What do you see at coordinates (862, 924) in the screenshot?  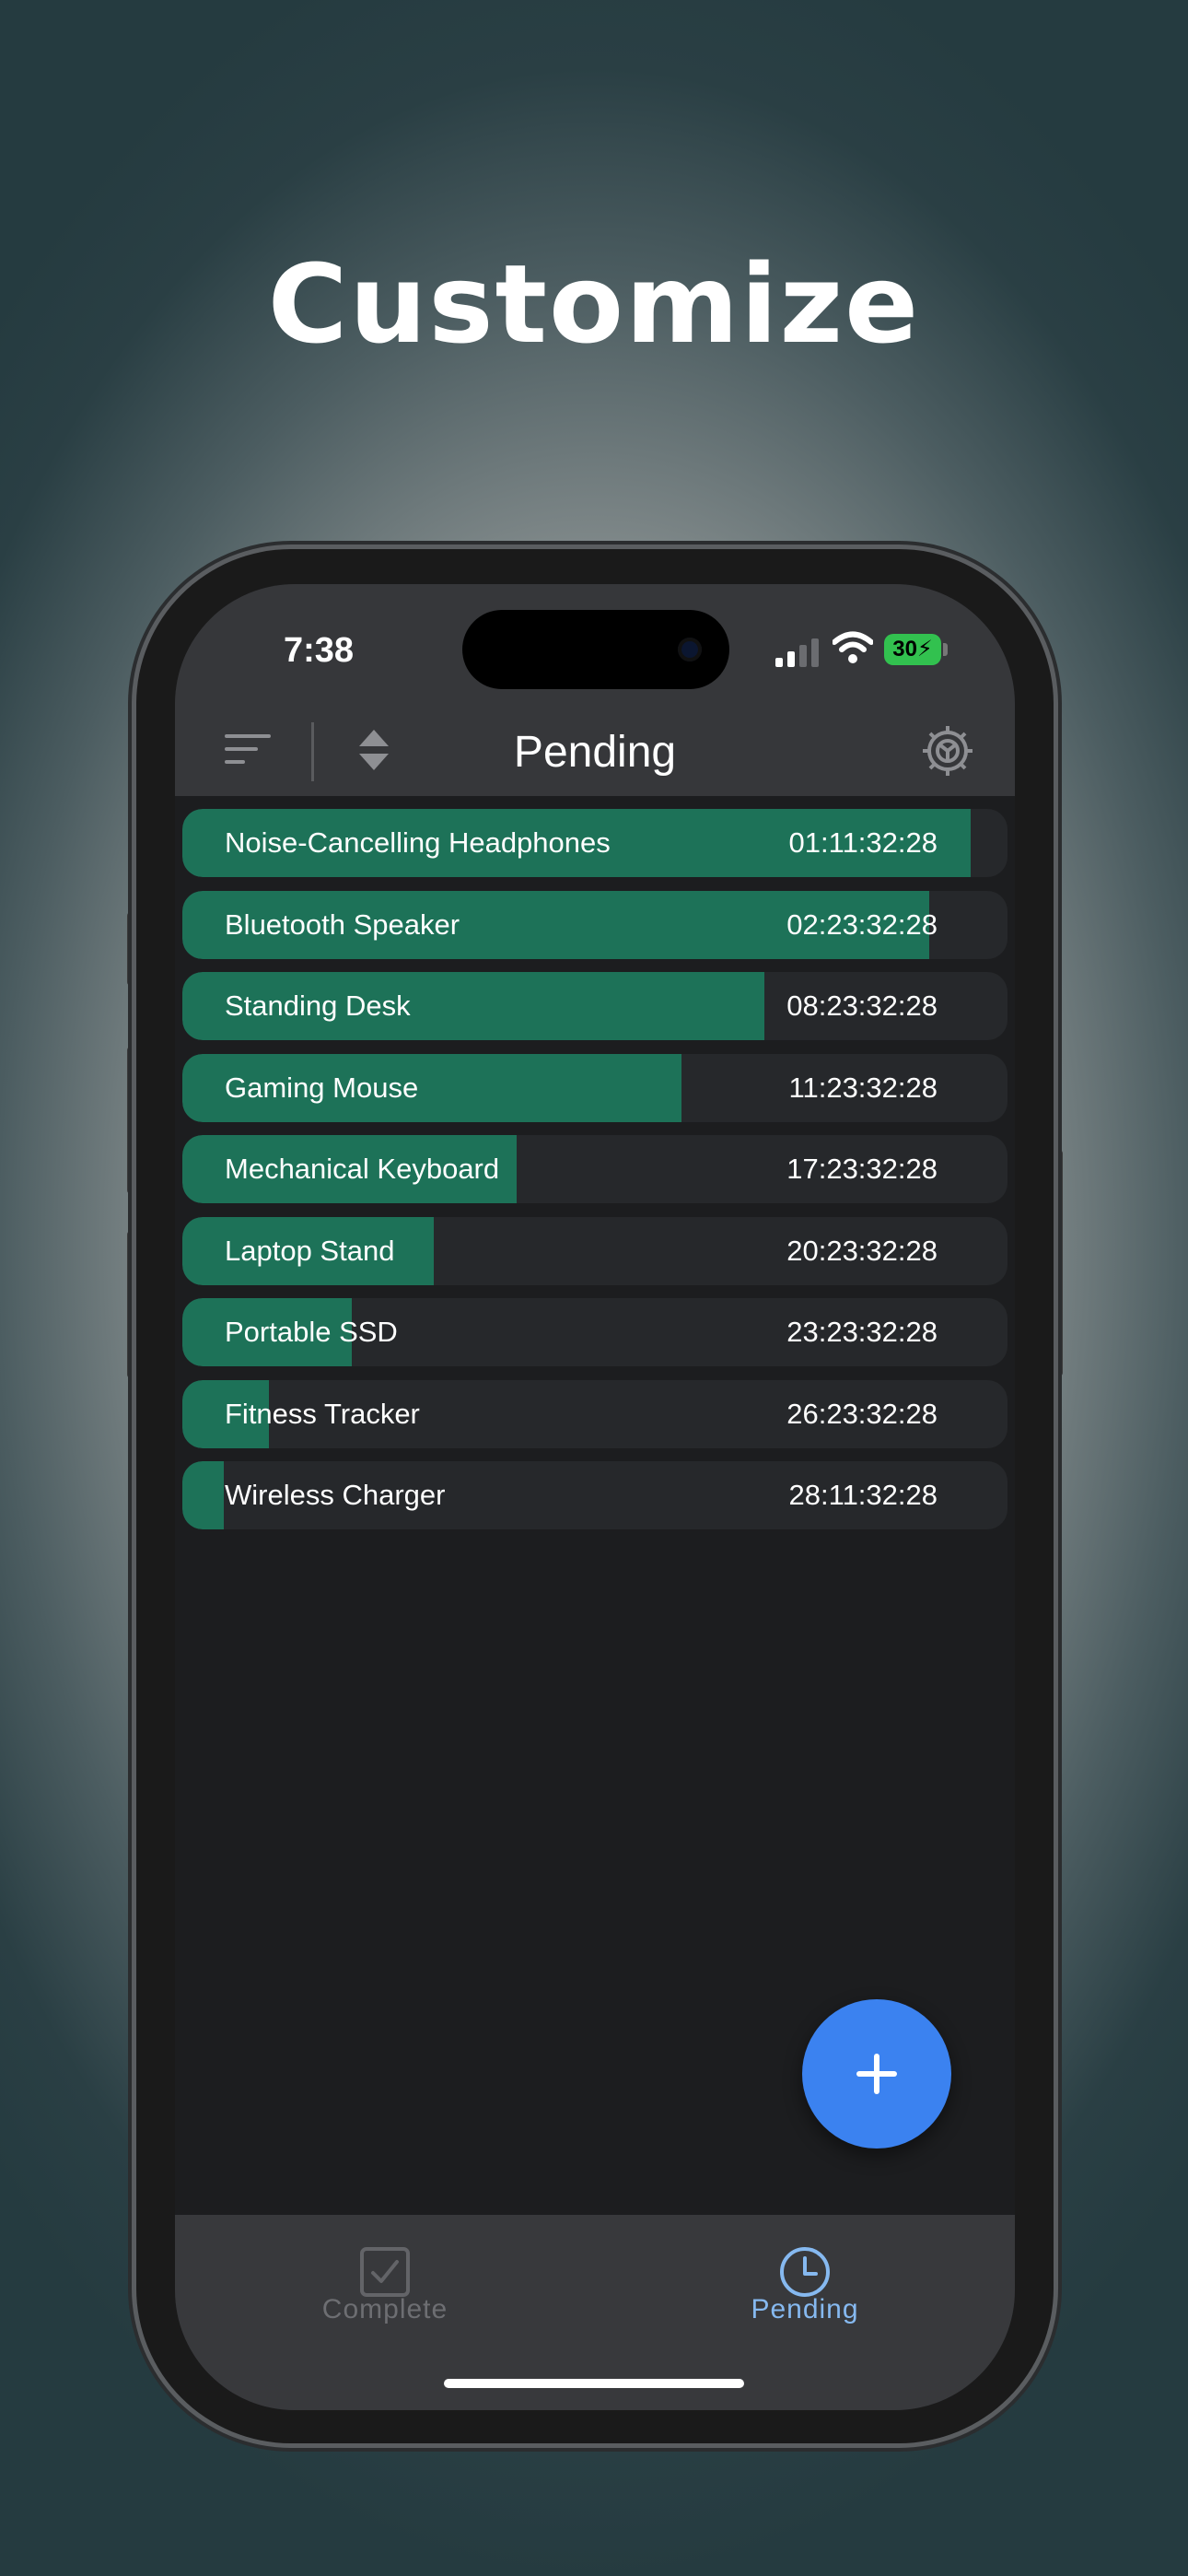 I see `item-countdown: 02:23:32:28` at bounding box center [862, 924].